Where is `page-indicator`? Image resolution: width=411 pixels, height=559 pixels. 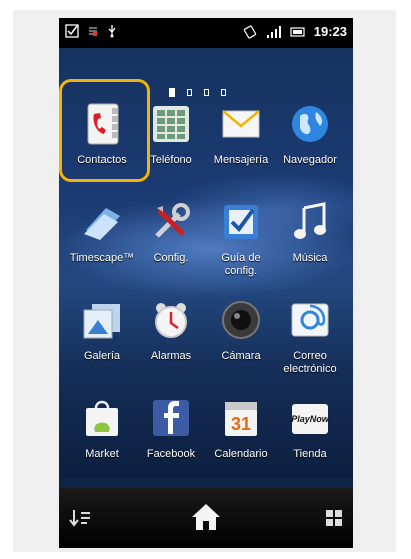
page-indicator is located at coordinates (197, 92).